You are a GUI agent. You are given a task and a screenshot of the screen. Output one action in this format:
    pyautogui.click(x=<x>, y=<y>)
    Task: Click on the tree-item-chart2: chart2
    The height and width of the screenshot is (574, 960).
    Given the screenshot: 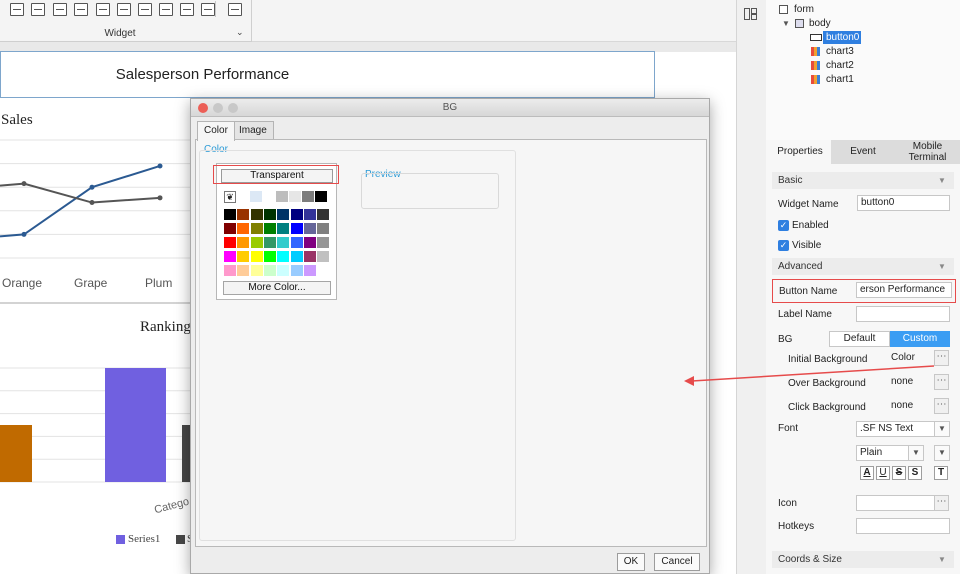 What is the action you would take?
    pyautogui.click(x=840, y=66)
    